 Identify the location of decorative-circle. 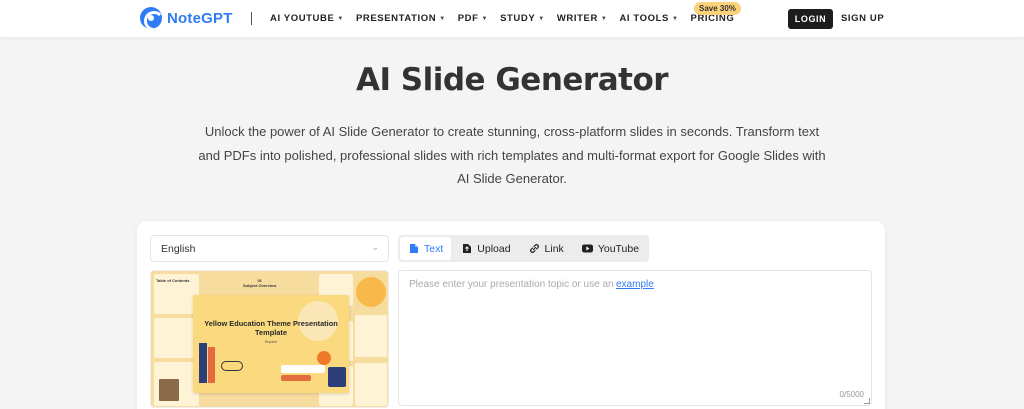
(371, 292).